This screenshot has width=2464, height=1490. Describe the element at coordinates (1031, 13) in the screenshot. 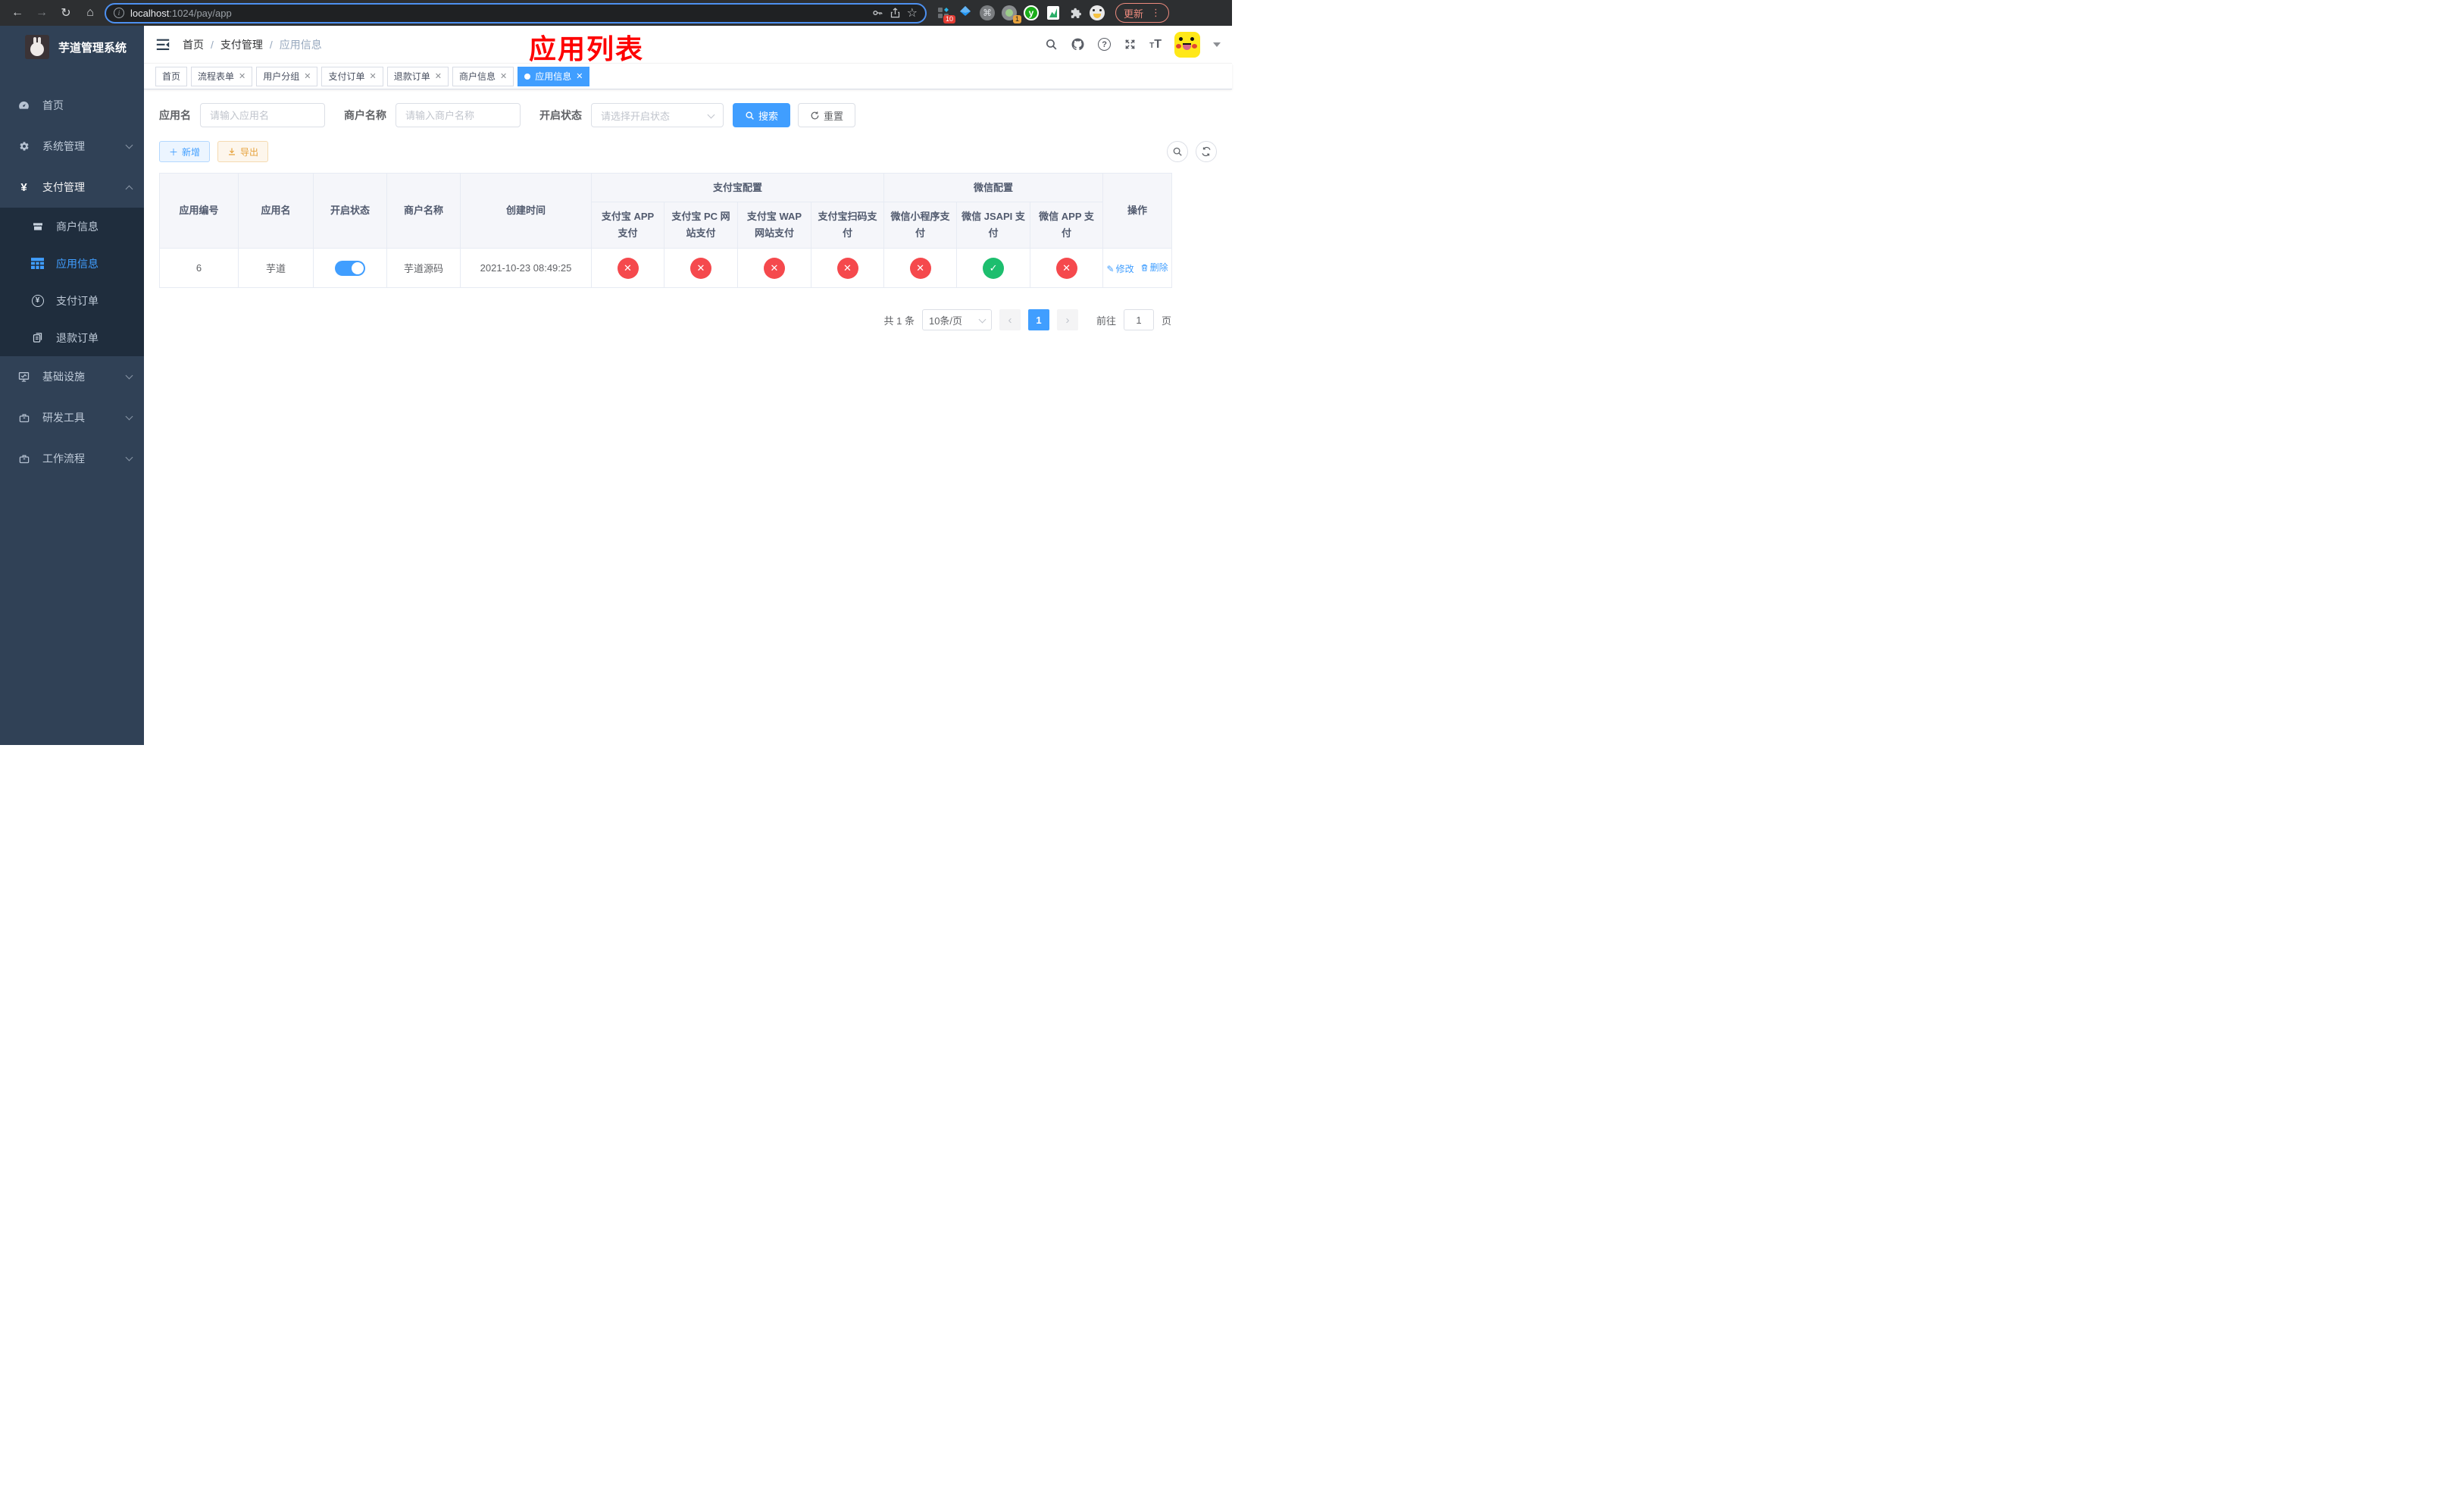

I see `extension-y-icon: y` at that location.